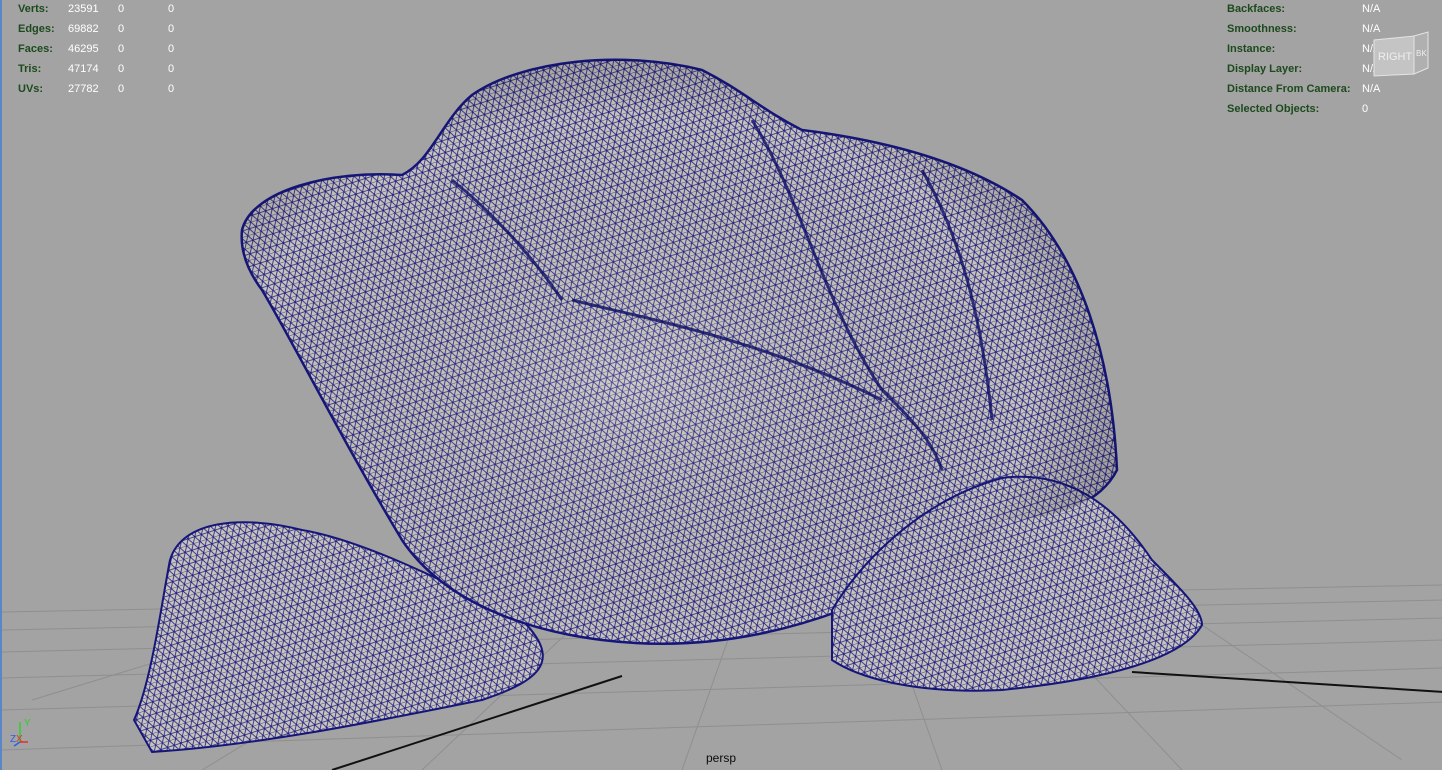 The image size is (1442, 770). Describe the element at coordinates (36, 29) in the screenshot. I see `hud-label: Edges:` at that location.